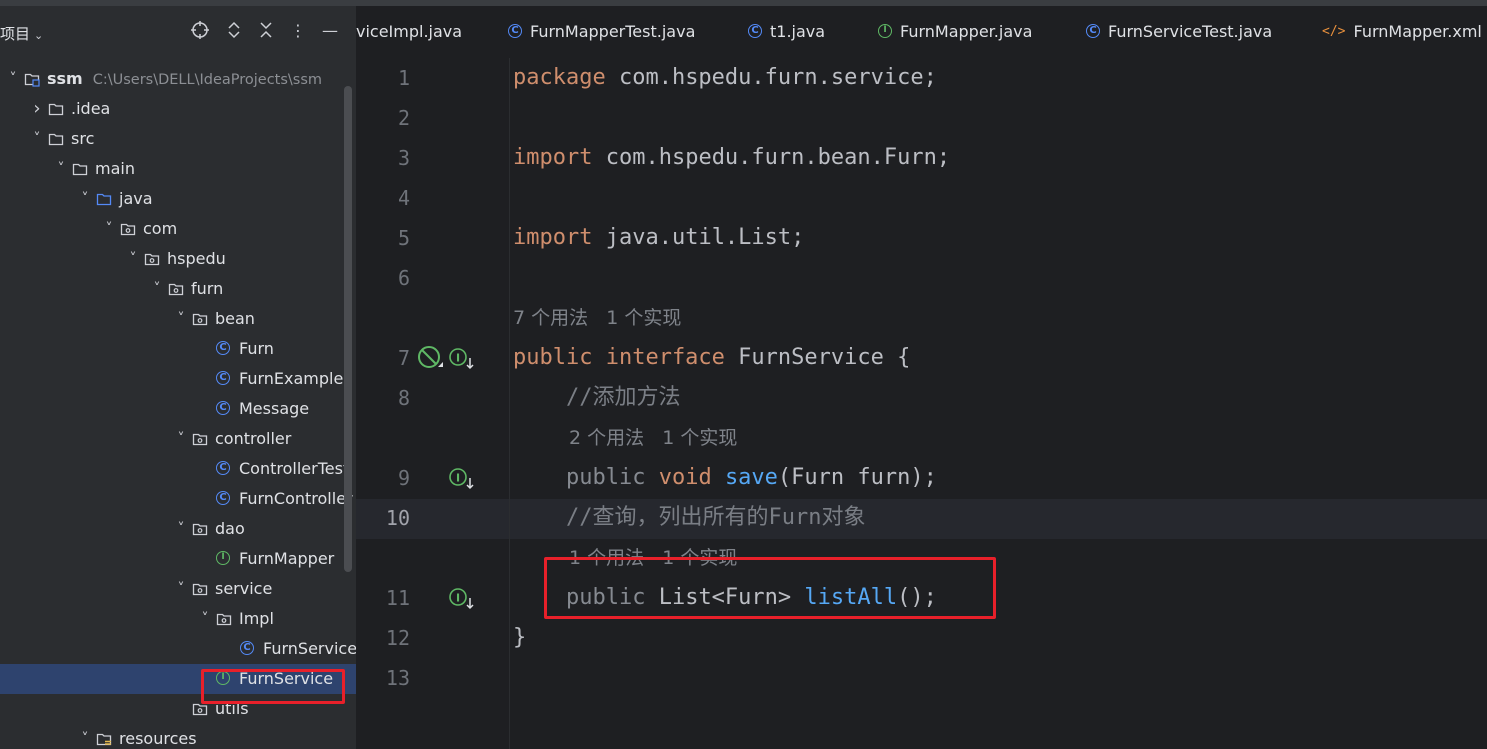 Image resolution: width=1487 pixels, height=749 pixels. What do you see at coordinates (104, 199) in the screenshot?
I see `source-folder-icon` at bounding box center [104, 199].